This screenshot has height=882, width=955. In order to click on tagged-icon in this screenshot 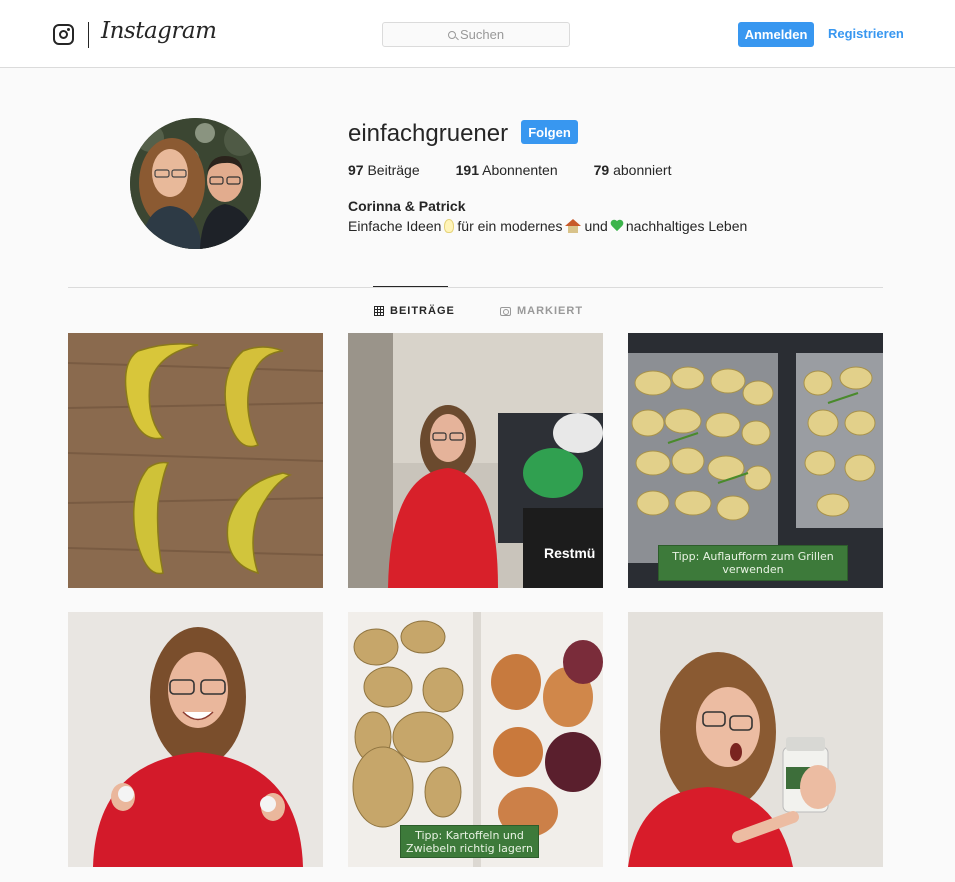, I will do `click(505, 311)`.